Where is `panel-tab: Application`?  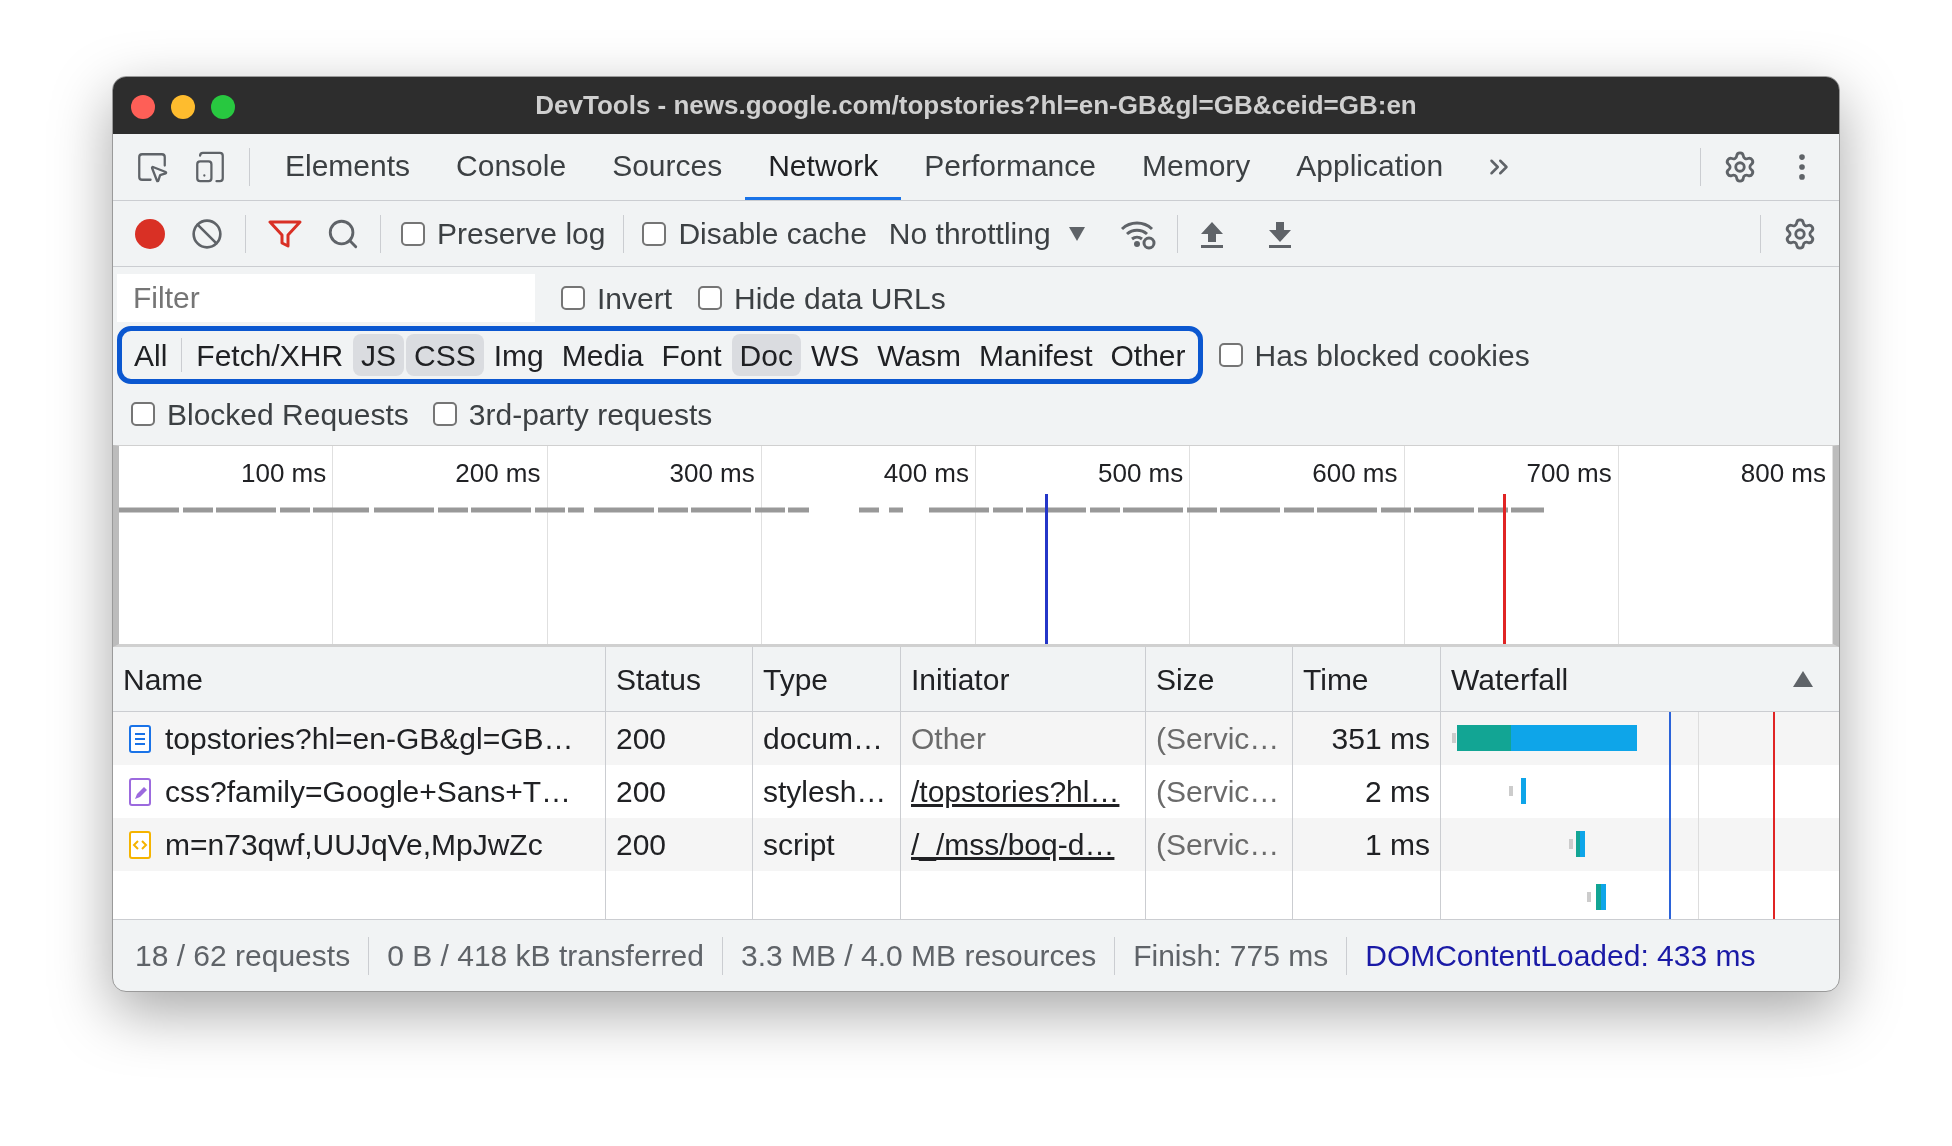 panel-tab: Application is located at coordinates (1370, 167).